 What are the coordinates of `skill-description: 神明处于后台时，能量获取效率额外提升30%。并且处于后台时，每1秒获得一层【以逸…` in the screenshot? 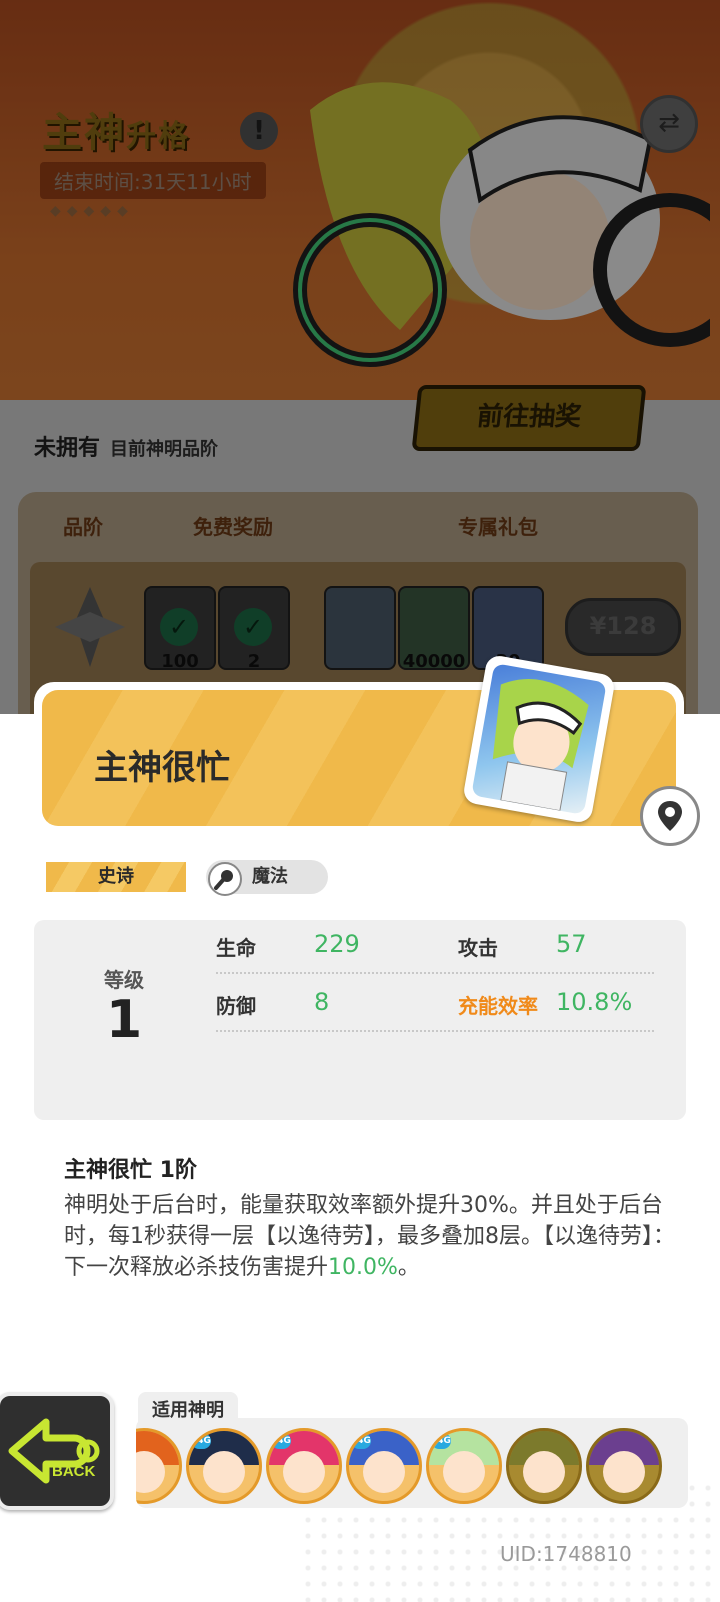 It's located at (369, 1236).